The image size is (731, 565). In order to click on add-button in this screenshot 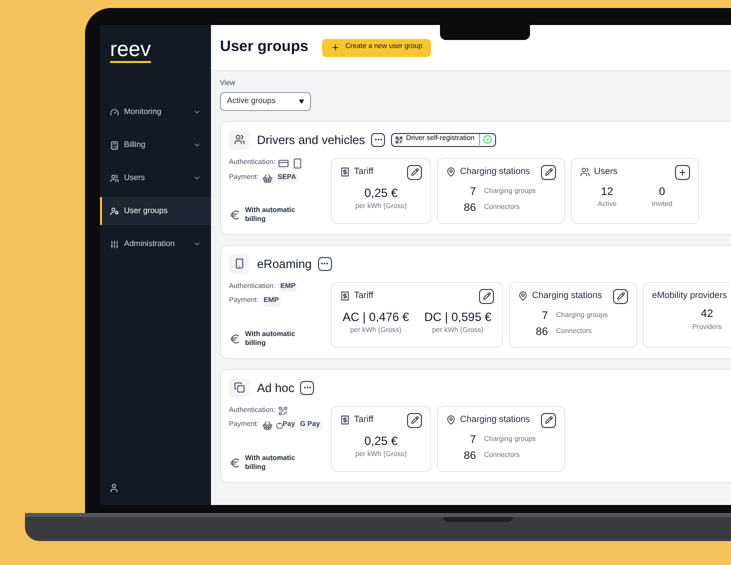, I will do `click(682, 172)`.